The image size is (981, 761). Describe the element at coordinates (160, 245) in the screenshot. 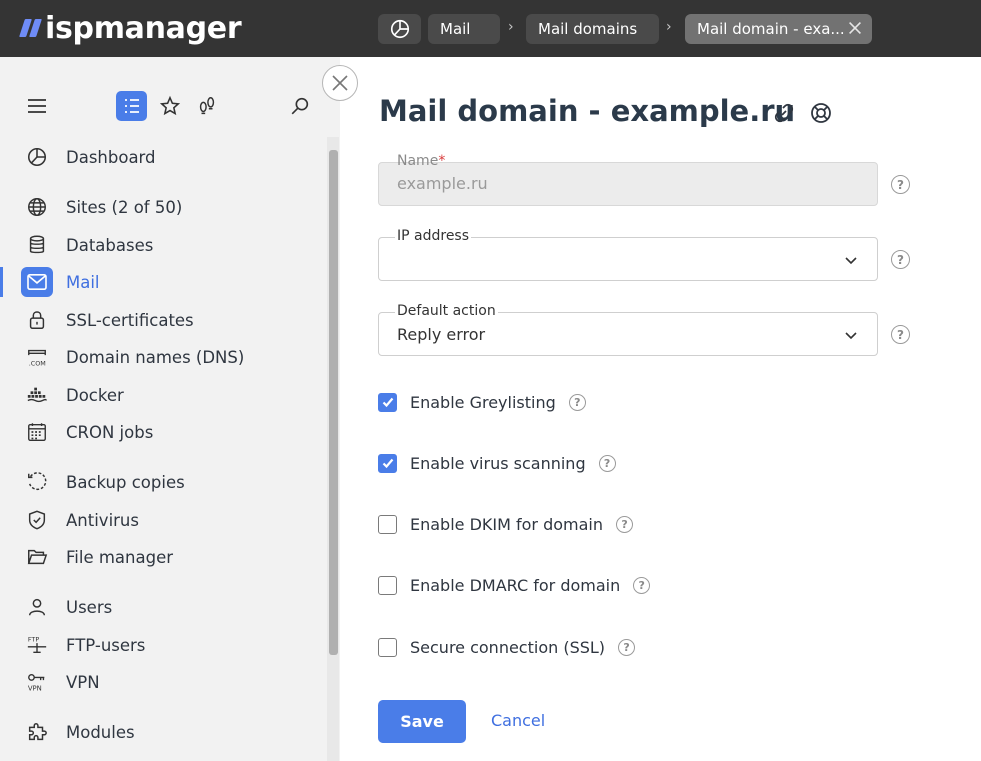

I see `sidebar-item-databases: Databases` at that location.